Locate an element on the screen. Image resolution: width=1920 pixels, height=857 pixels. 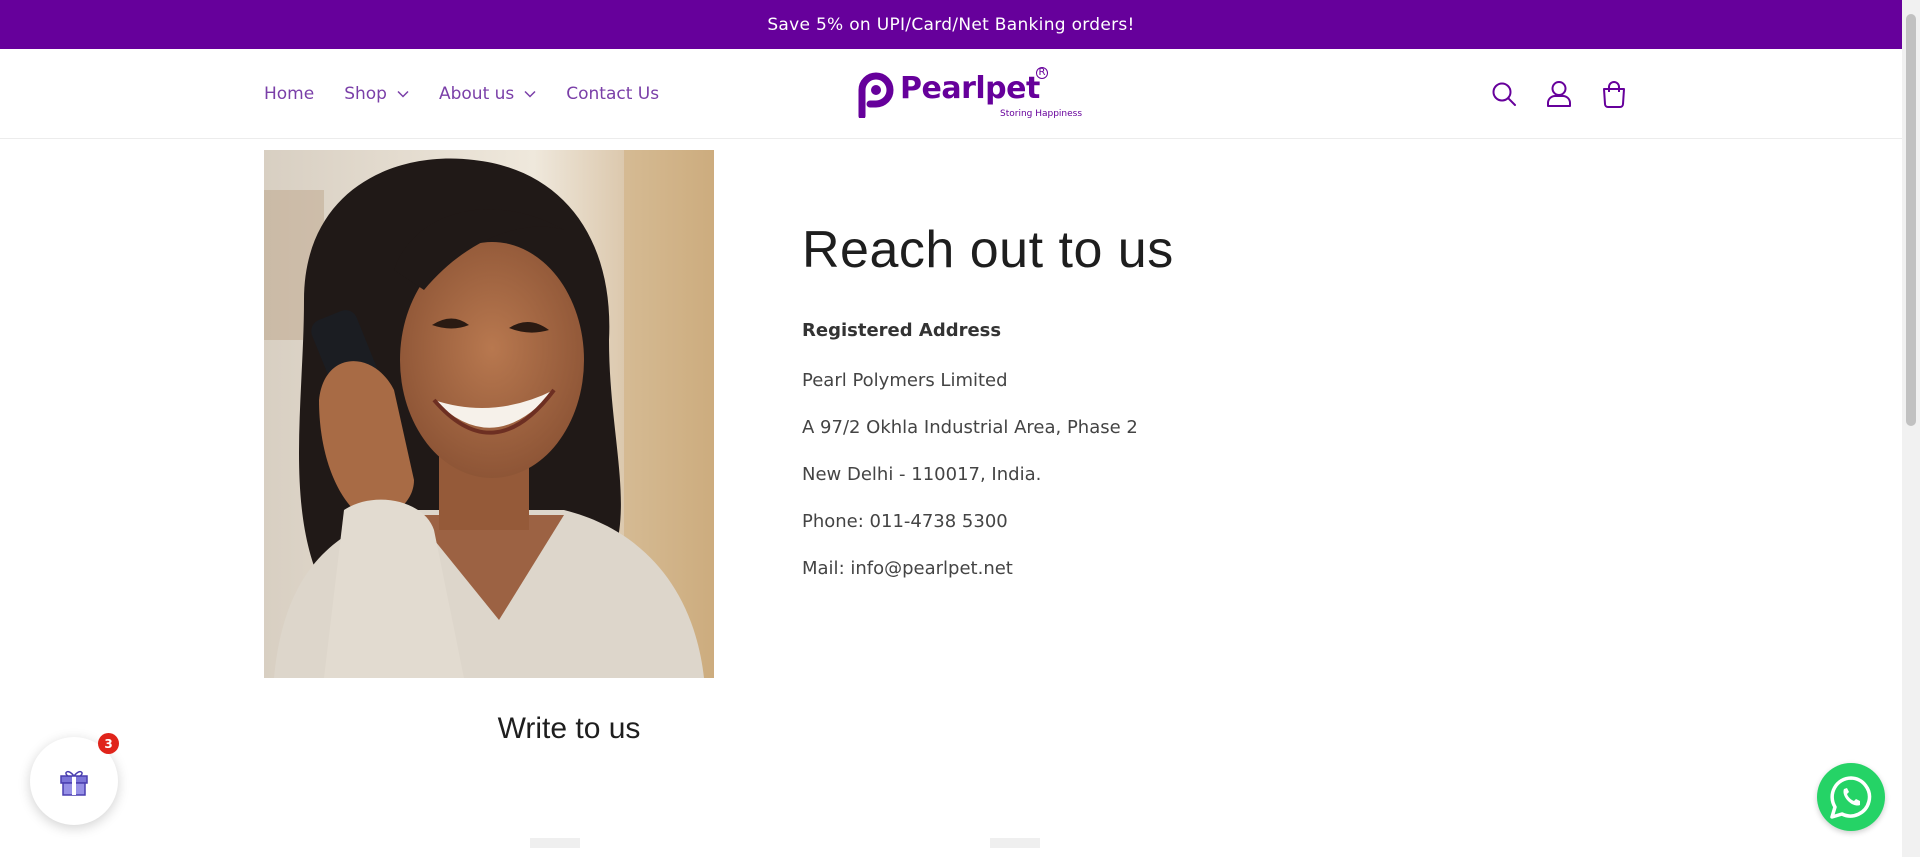
nav-item-label: Contact Us is located at coordinates (613, 93).